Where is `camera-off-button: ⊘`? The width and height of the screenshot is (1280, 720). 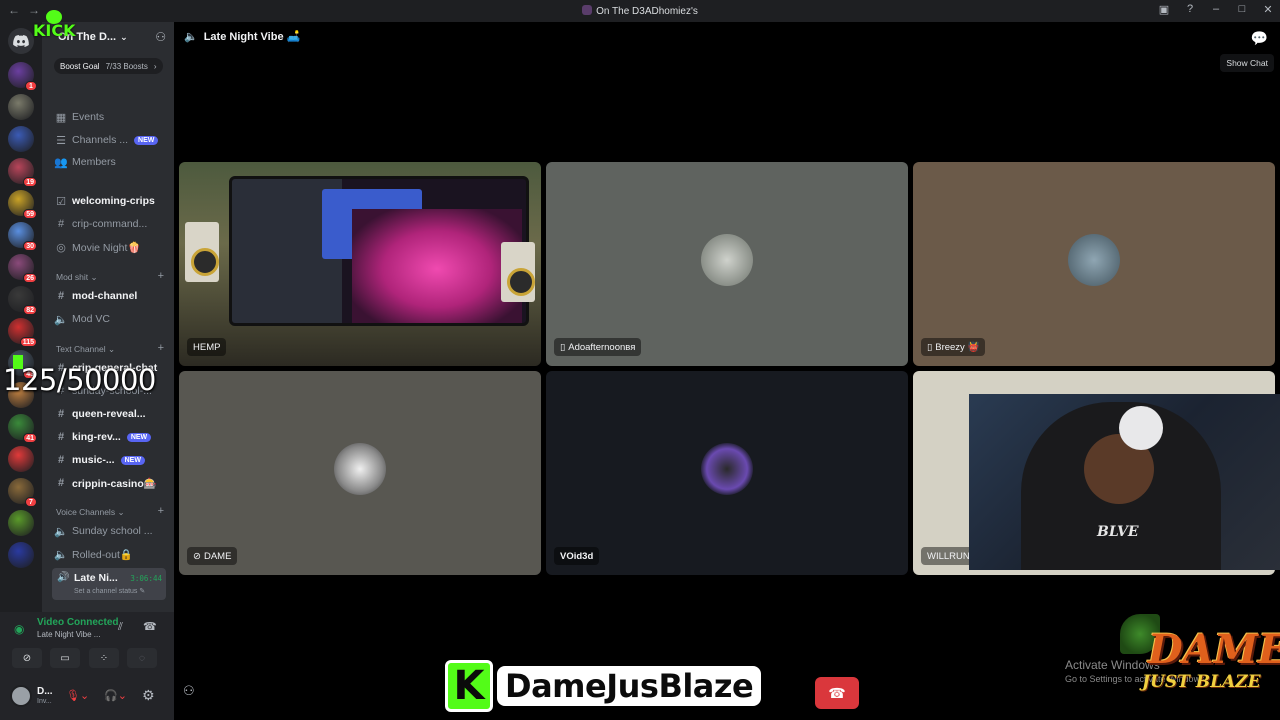
camera-off-button: ⊘ is located at coordinates (27, 658).